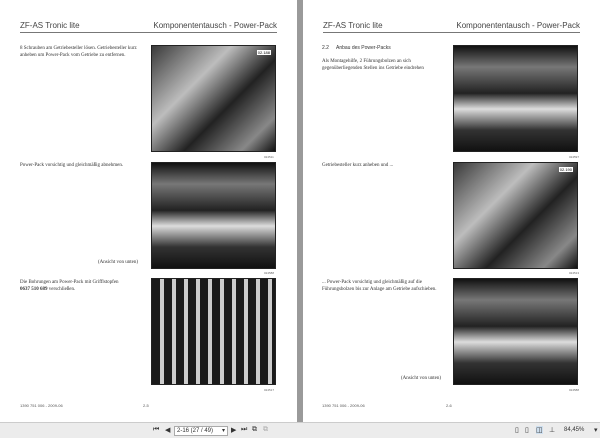 The image size is (600, 438). I want to click on copy-icon: ⧉, so click(265, 430).